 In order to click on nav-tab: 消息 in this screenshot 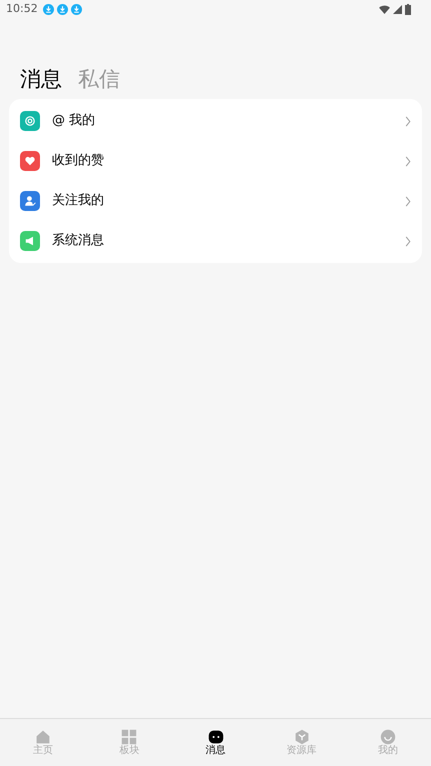, I will do `click(215, 742)`.